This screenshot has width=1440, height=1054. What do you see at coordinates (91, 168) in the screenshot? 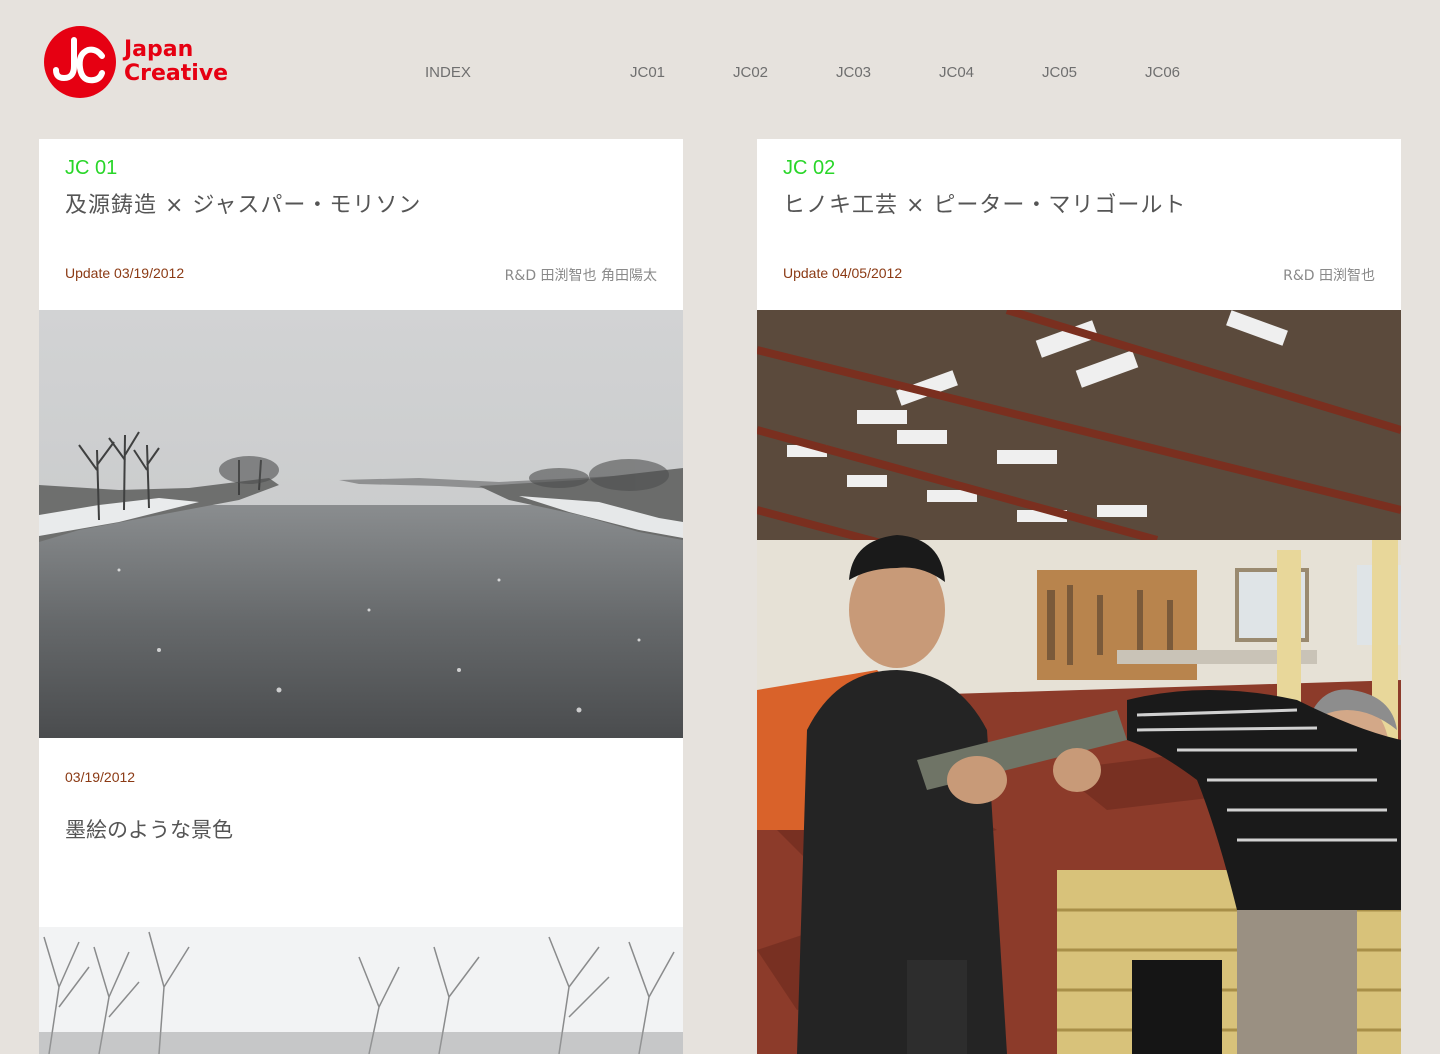
I see `jc-number-label: JC 01` at bounding box center [91, 168].